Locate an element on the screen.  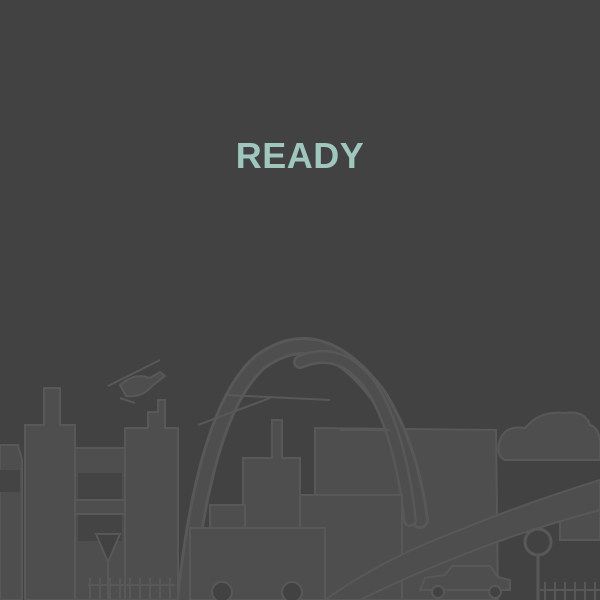
cloud-icon is located at coordinates (548, 436).